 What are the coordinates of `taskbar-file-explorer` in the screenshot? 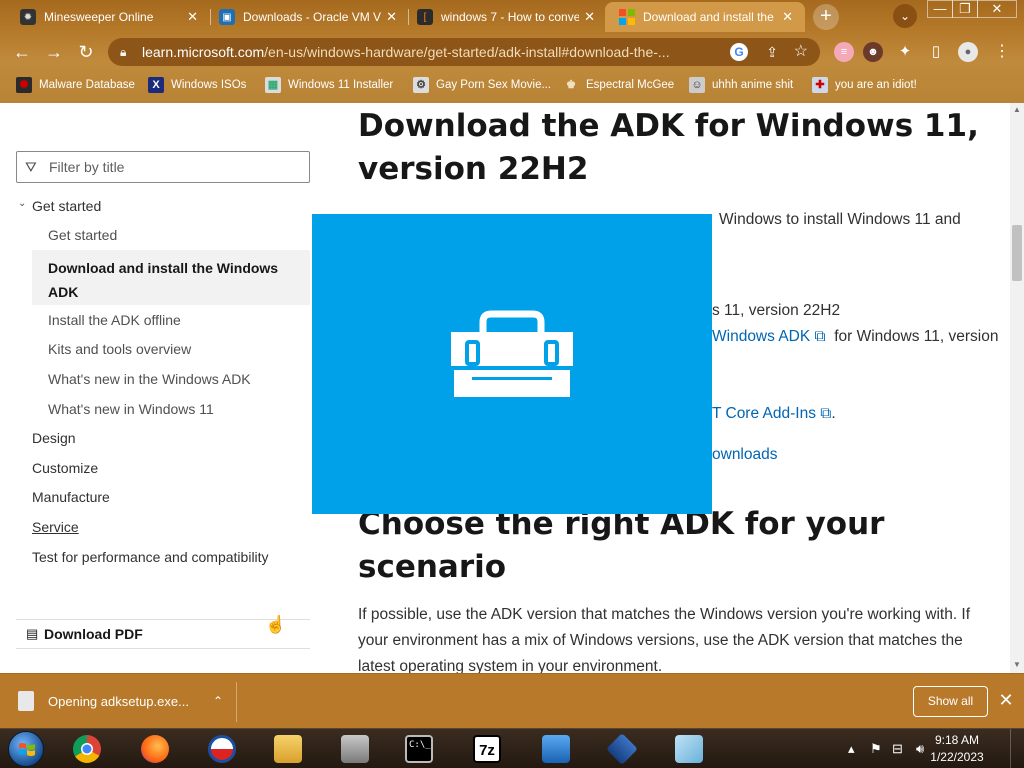 It's located at (288, 749).